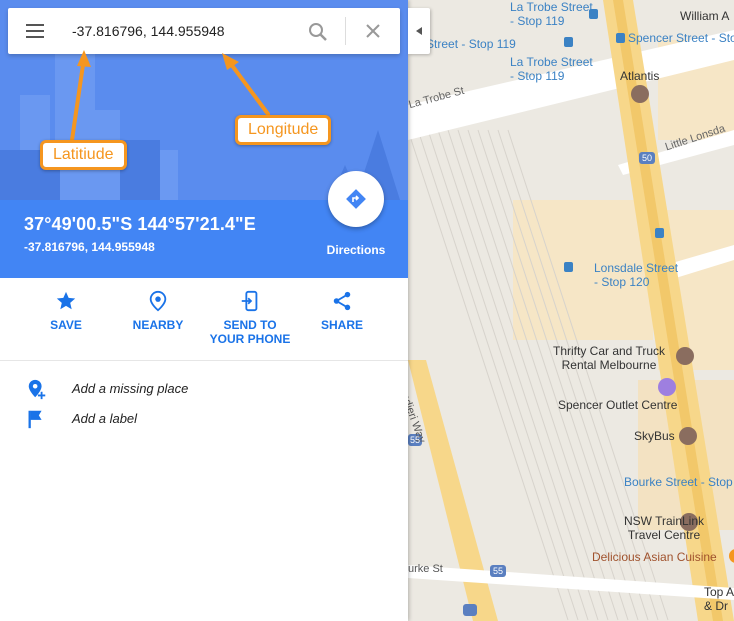 The width and height of the screenshot is (734, 621). What do you see at coordinates (158, 325) in the screenshot?
I see `nearby-label: NEARBY` at bounding box center [158, 325].